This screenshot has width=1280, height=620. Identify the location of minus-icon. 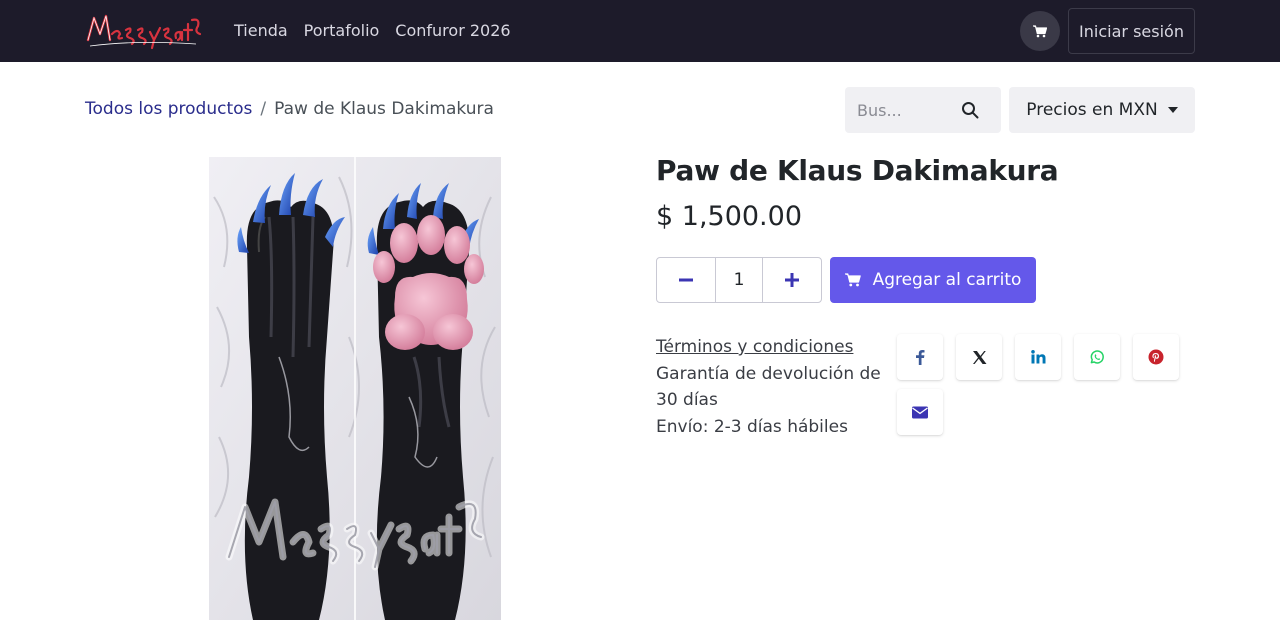
(686, 280).